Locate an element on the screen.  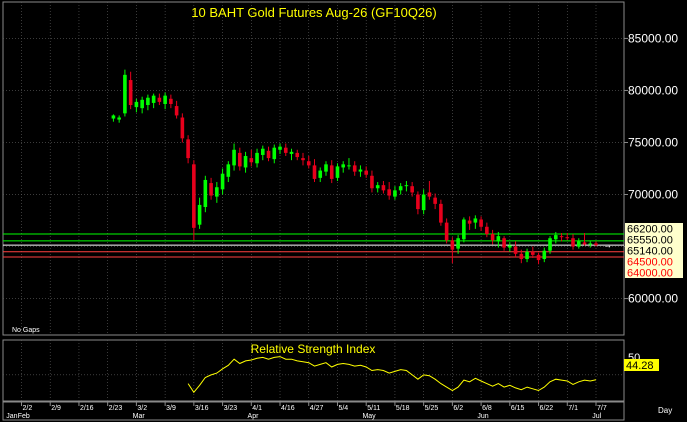
y-tick-label: 70000.00 is located at coordinates (653, 195).